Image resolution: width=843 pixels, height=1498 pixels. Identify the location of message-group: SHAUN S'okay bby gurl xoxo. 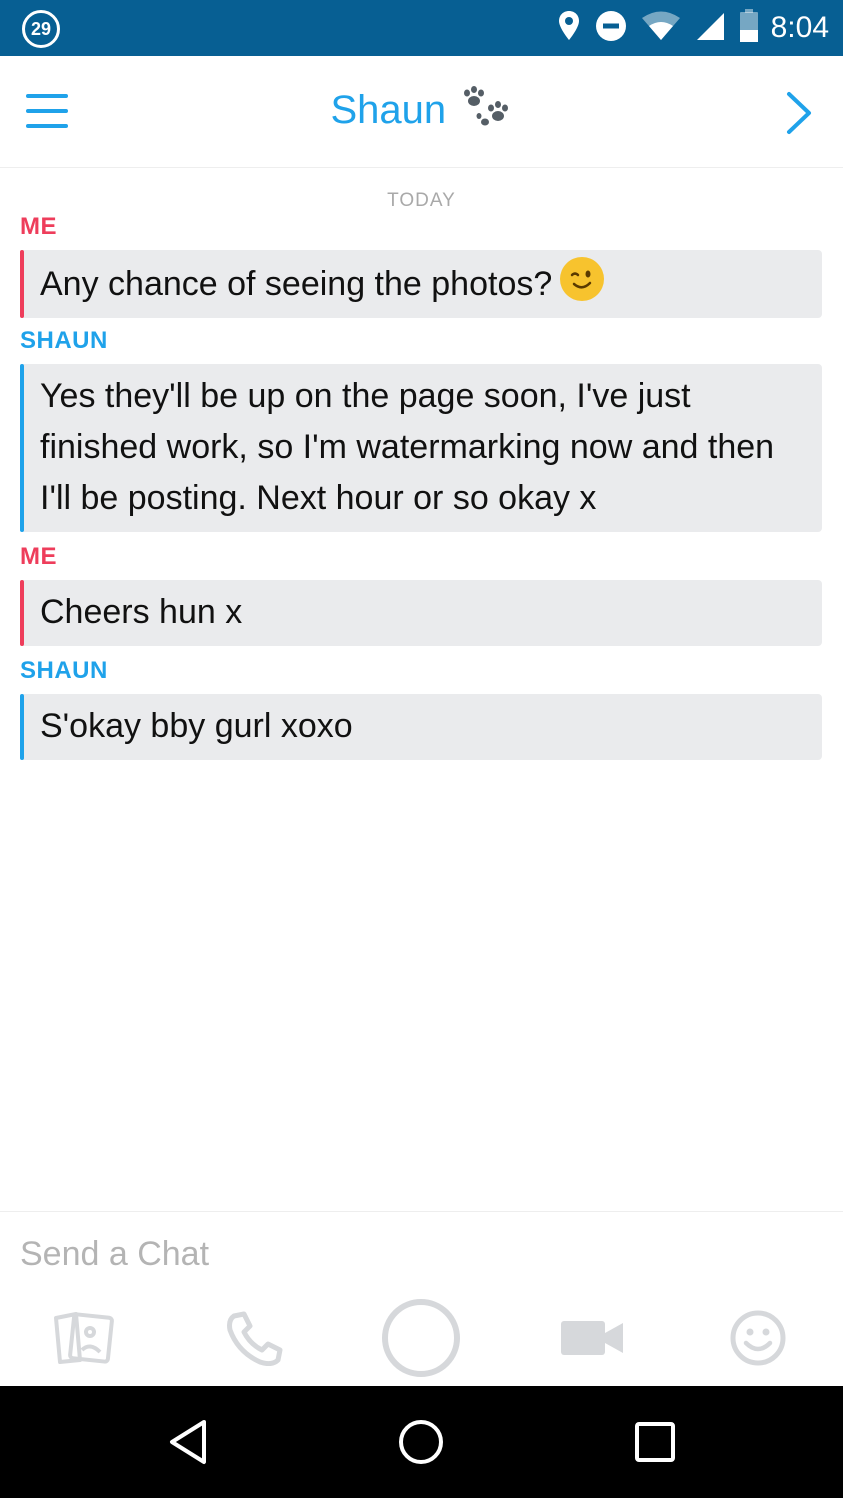
(421, 708).